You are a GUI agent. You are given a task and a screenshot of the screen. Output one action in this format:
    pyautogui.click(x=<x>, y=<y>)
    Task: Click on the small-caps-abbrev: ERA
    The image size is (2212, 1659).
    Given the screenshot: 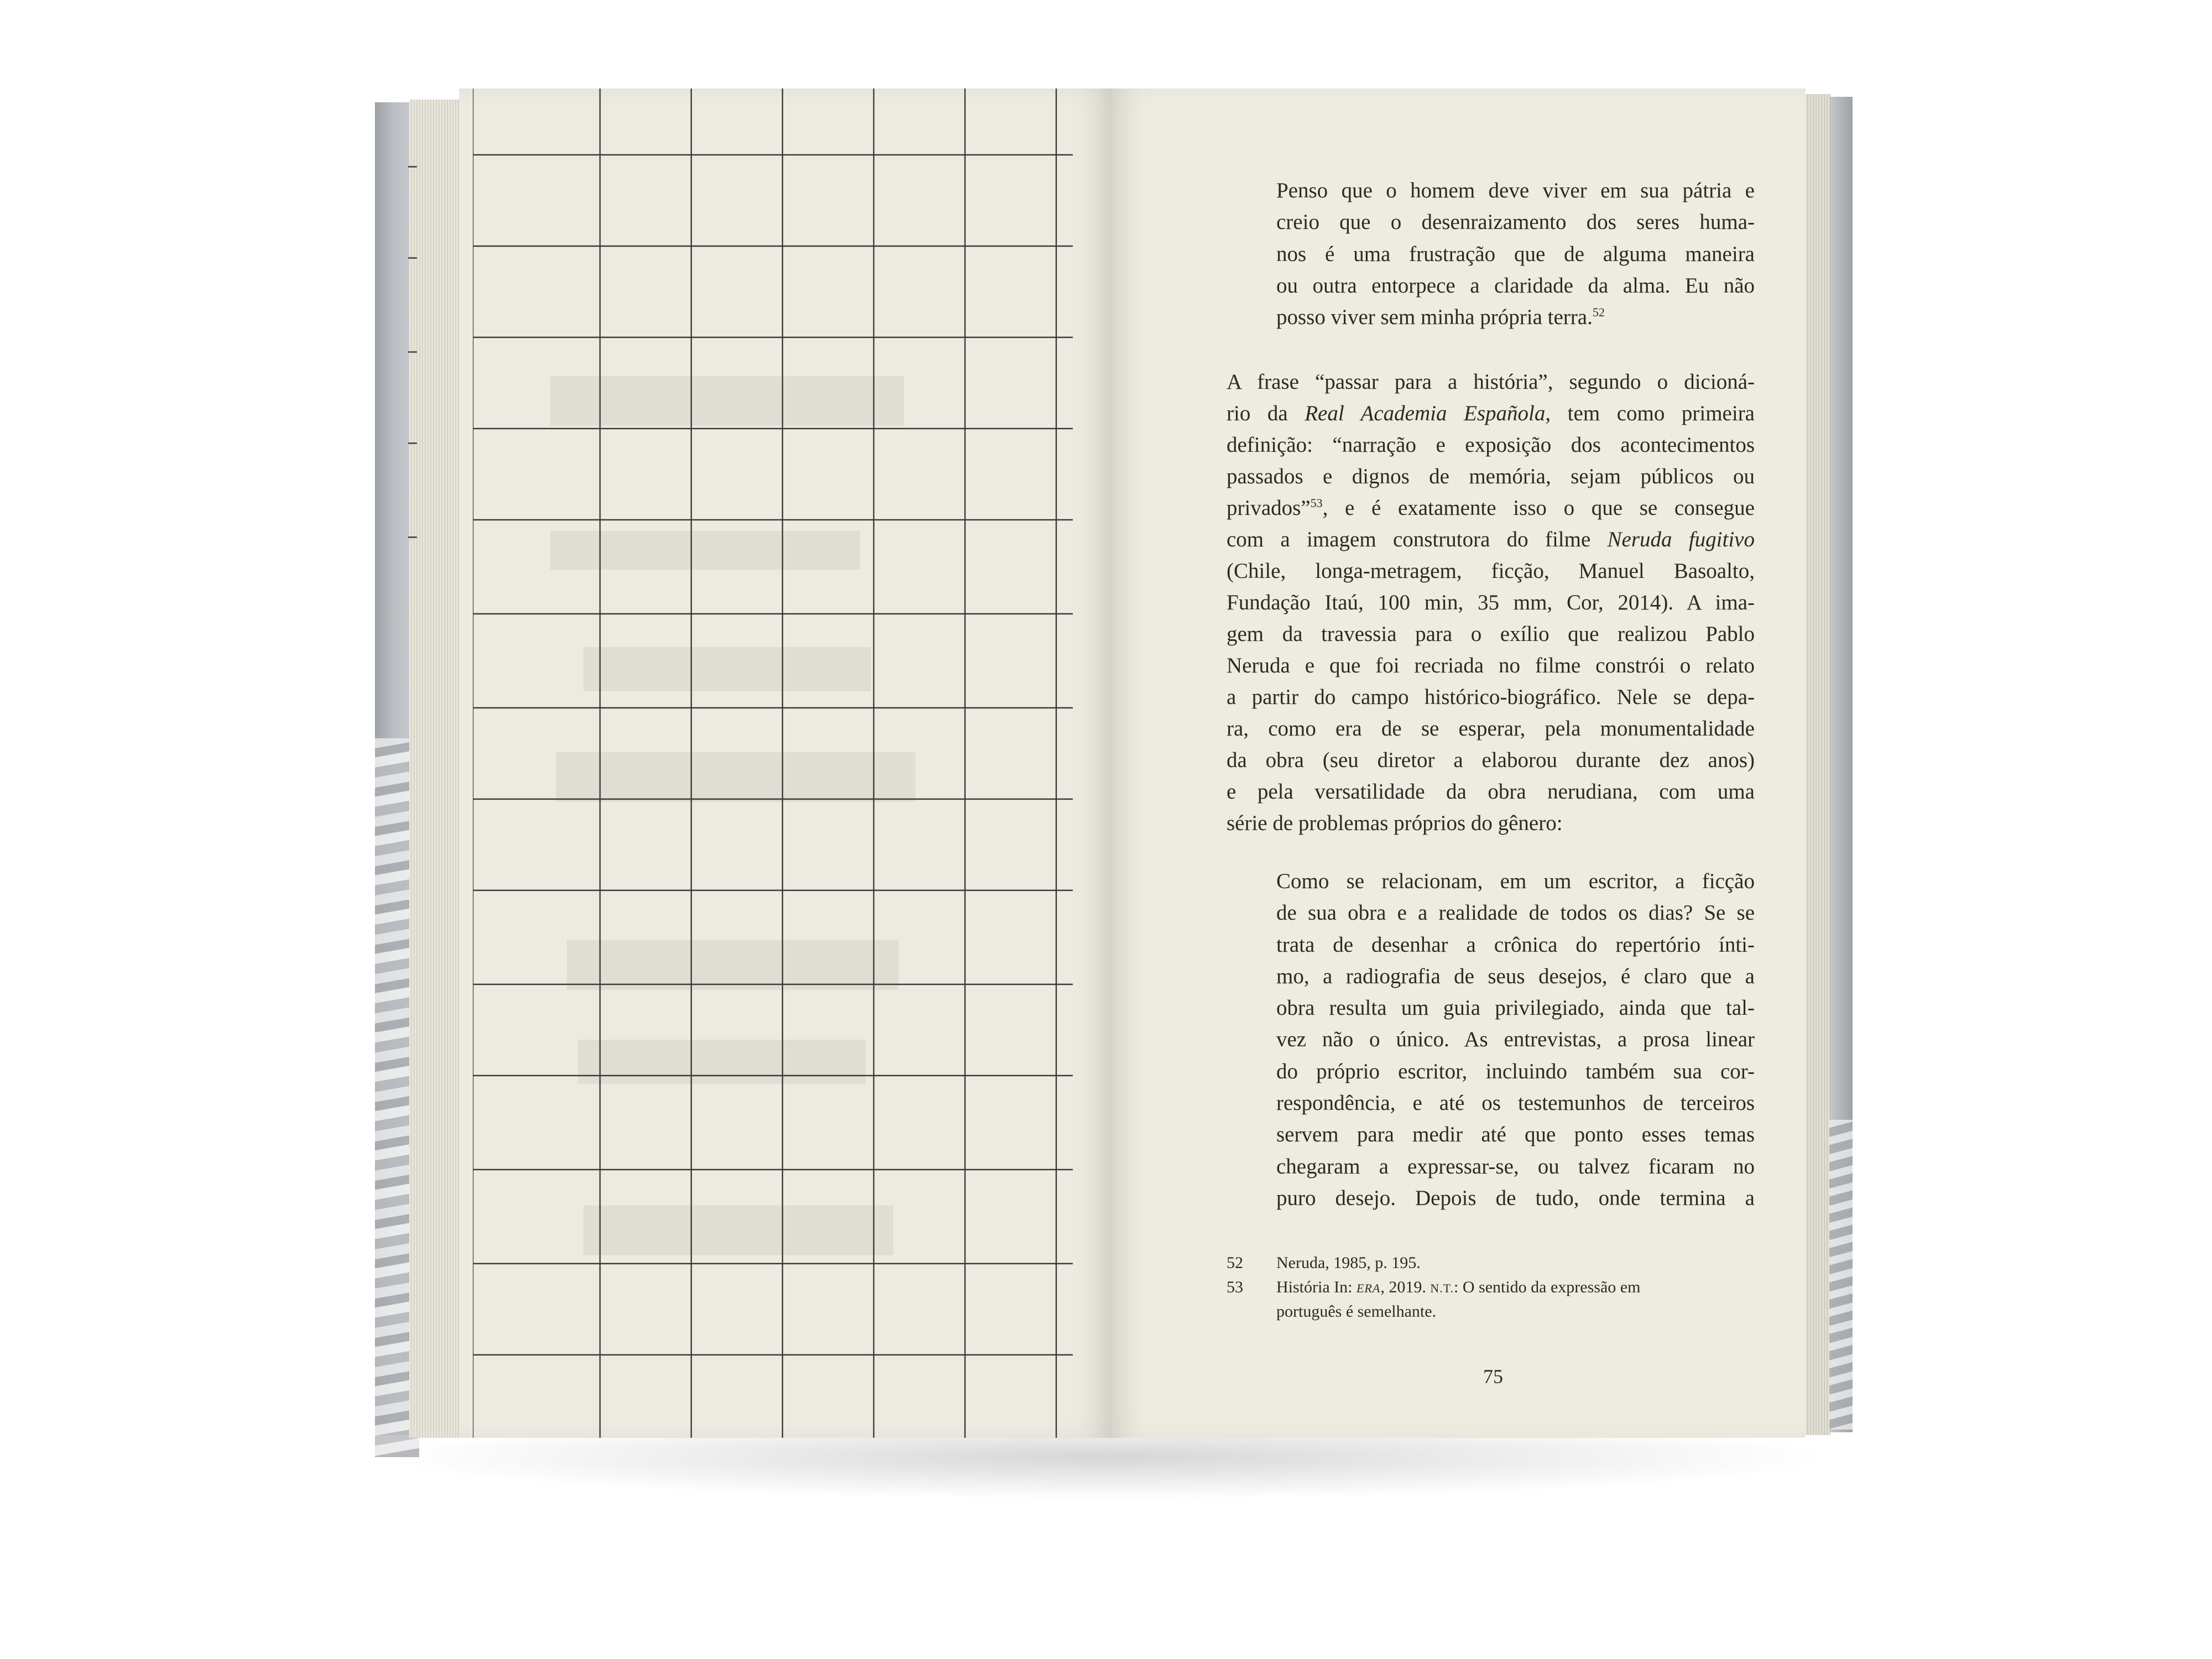 What is the action you would take?
    pyautogui.click(x=1369, y=1288)
    